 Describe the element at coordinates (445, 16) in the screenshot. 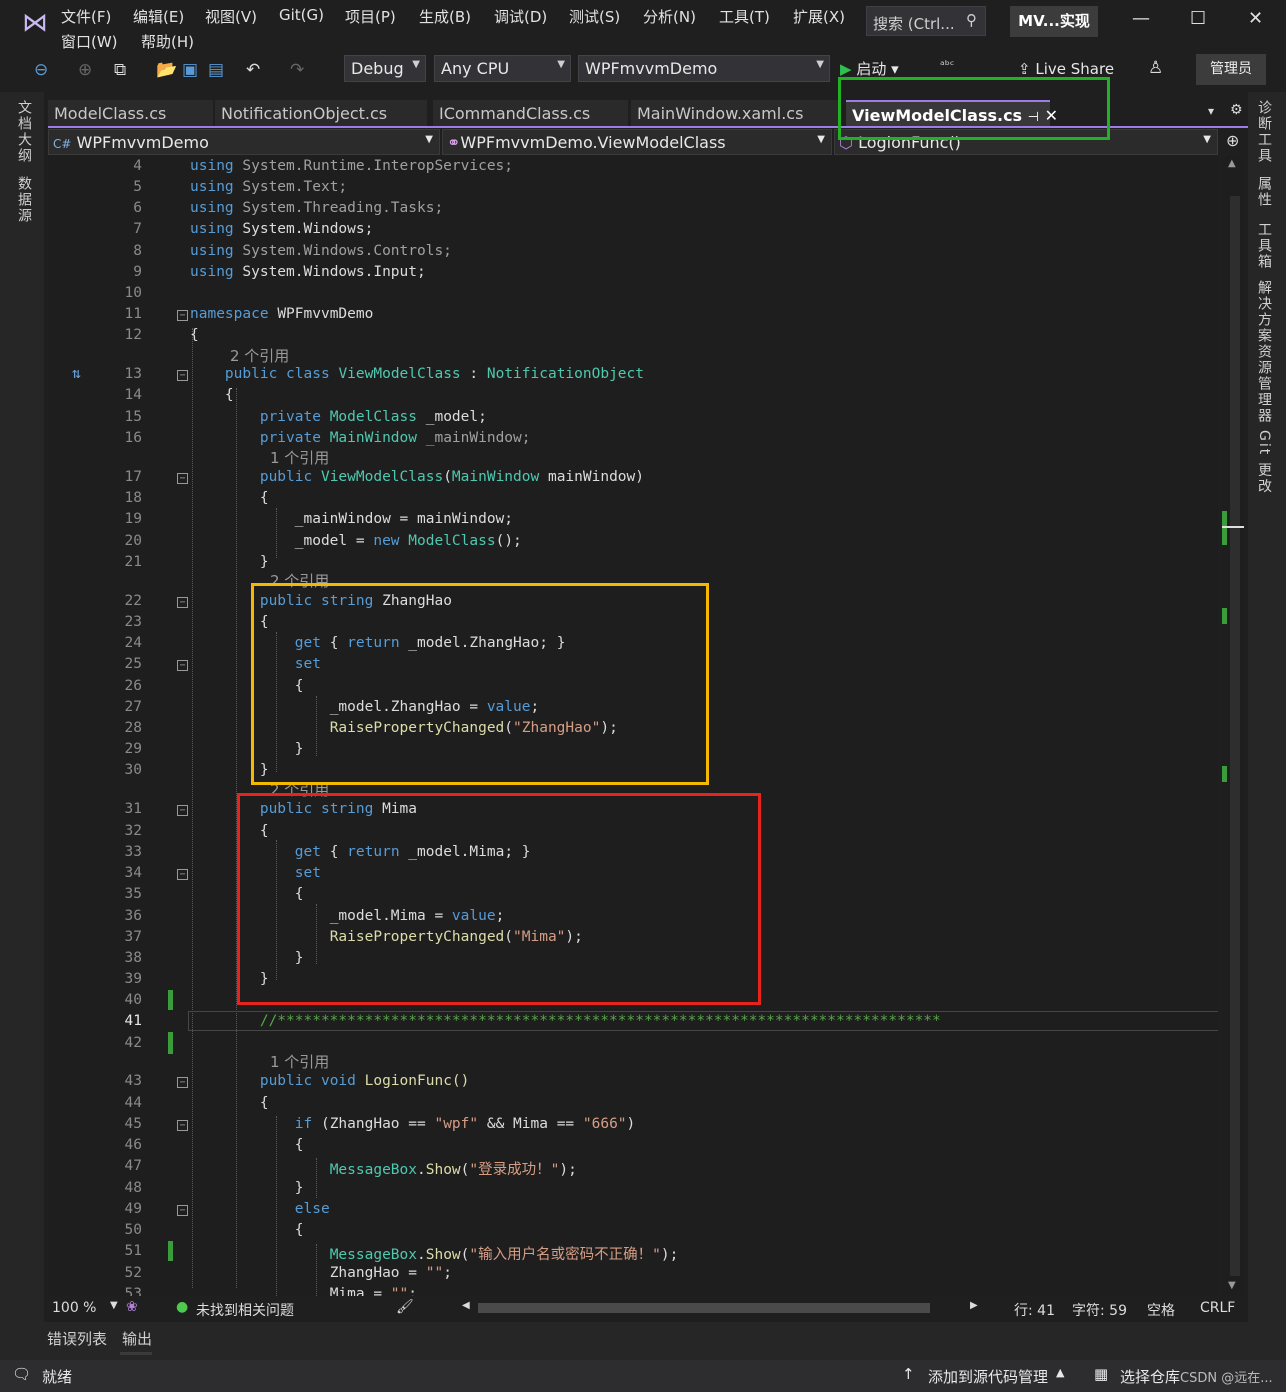

I see `menu-build: 生成(B)` at that location.